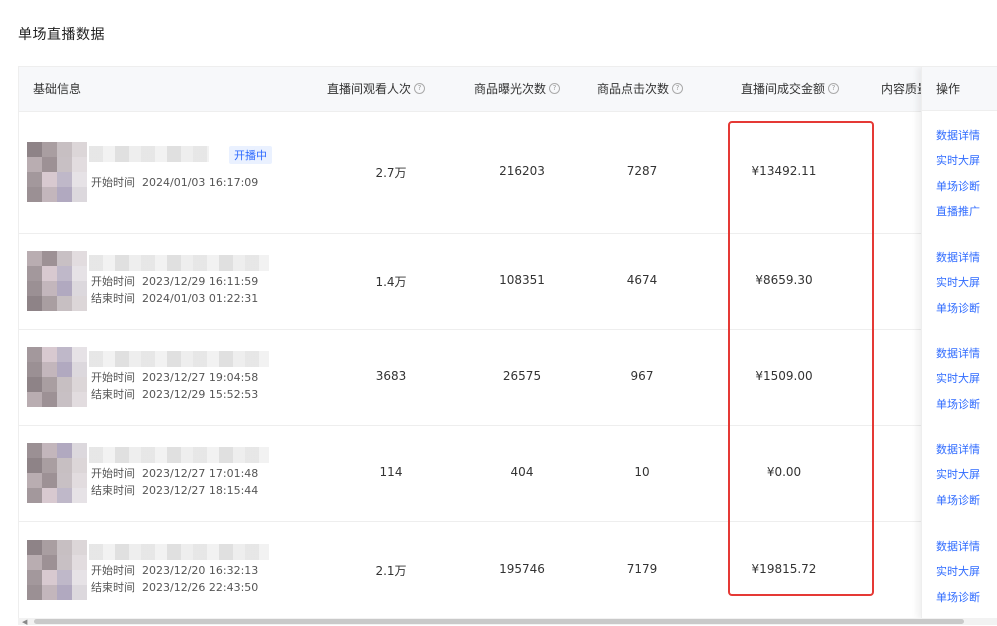 This screenshot has height=626, width=997. I want to click on horizontal-scrollbar: ◀, so click(507, 622).